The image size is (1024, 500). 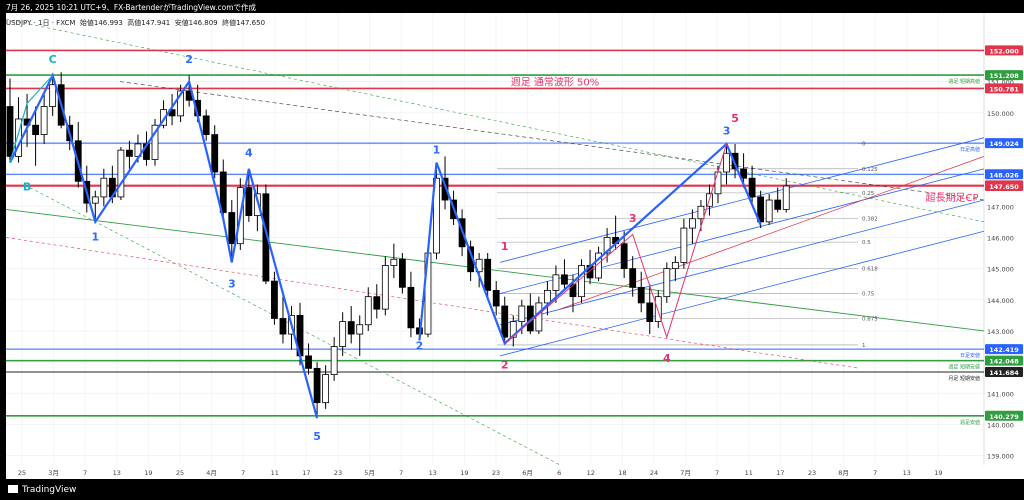 What do you see at coordinates (1004, 362) in the screenshot?
I see `price-tag-label: 142.048` at bounding box center [1004, 362].